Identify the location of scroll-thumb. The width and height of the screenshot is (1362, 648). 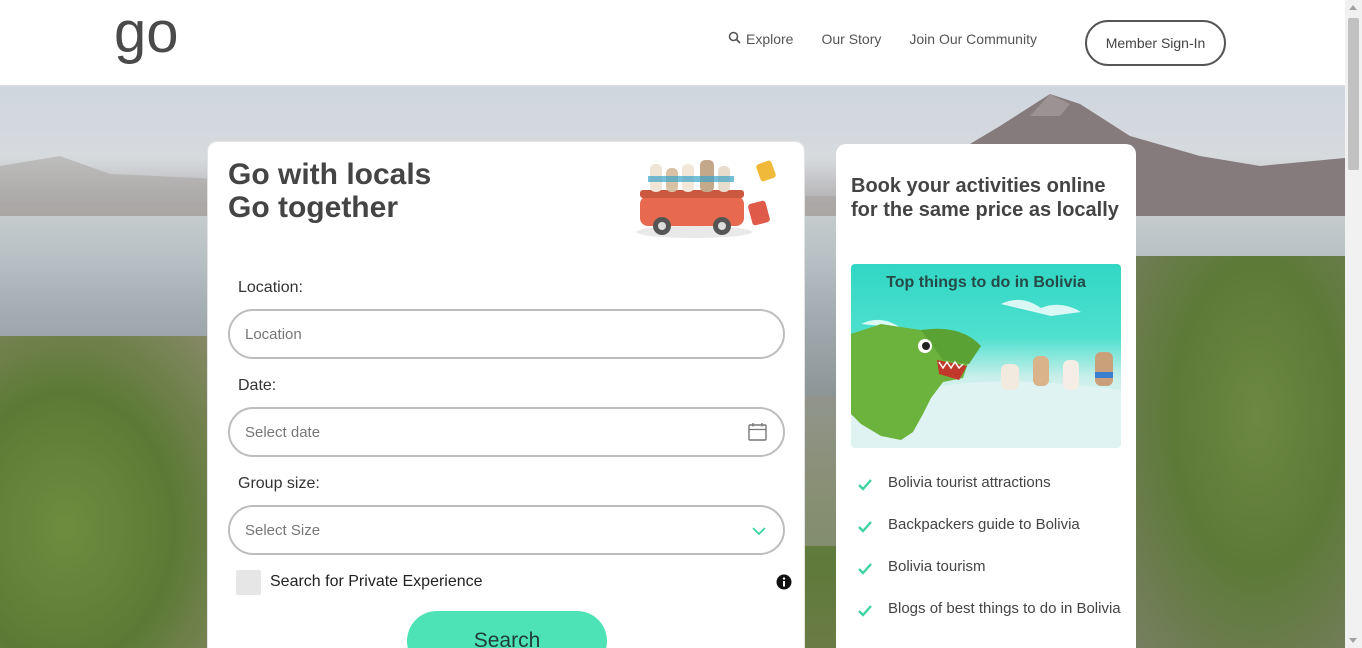
(1353, 94).